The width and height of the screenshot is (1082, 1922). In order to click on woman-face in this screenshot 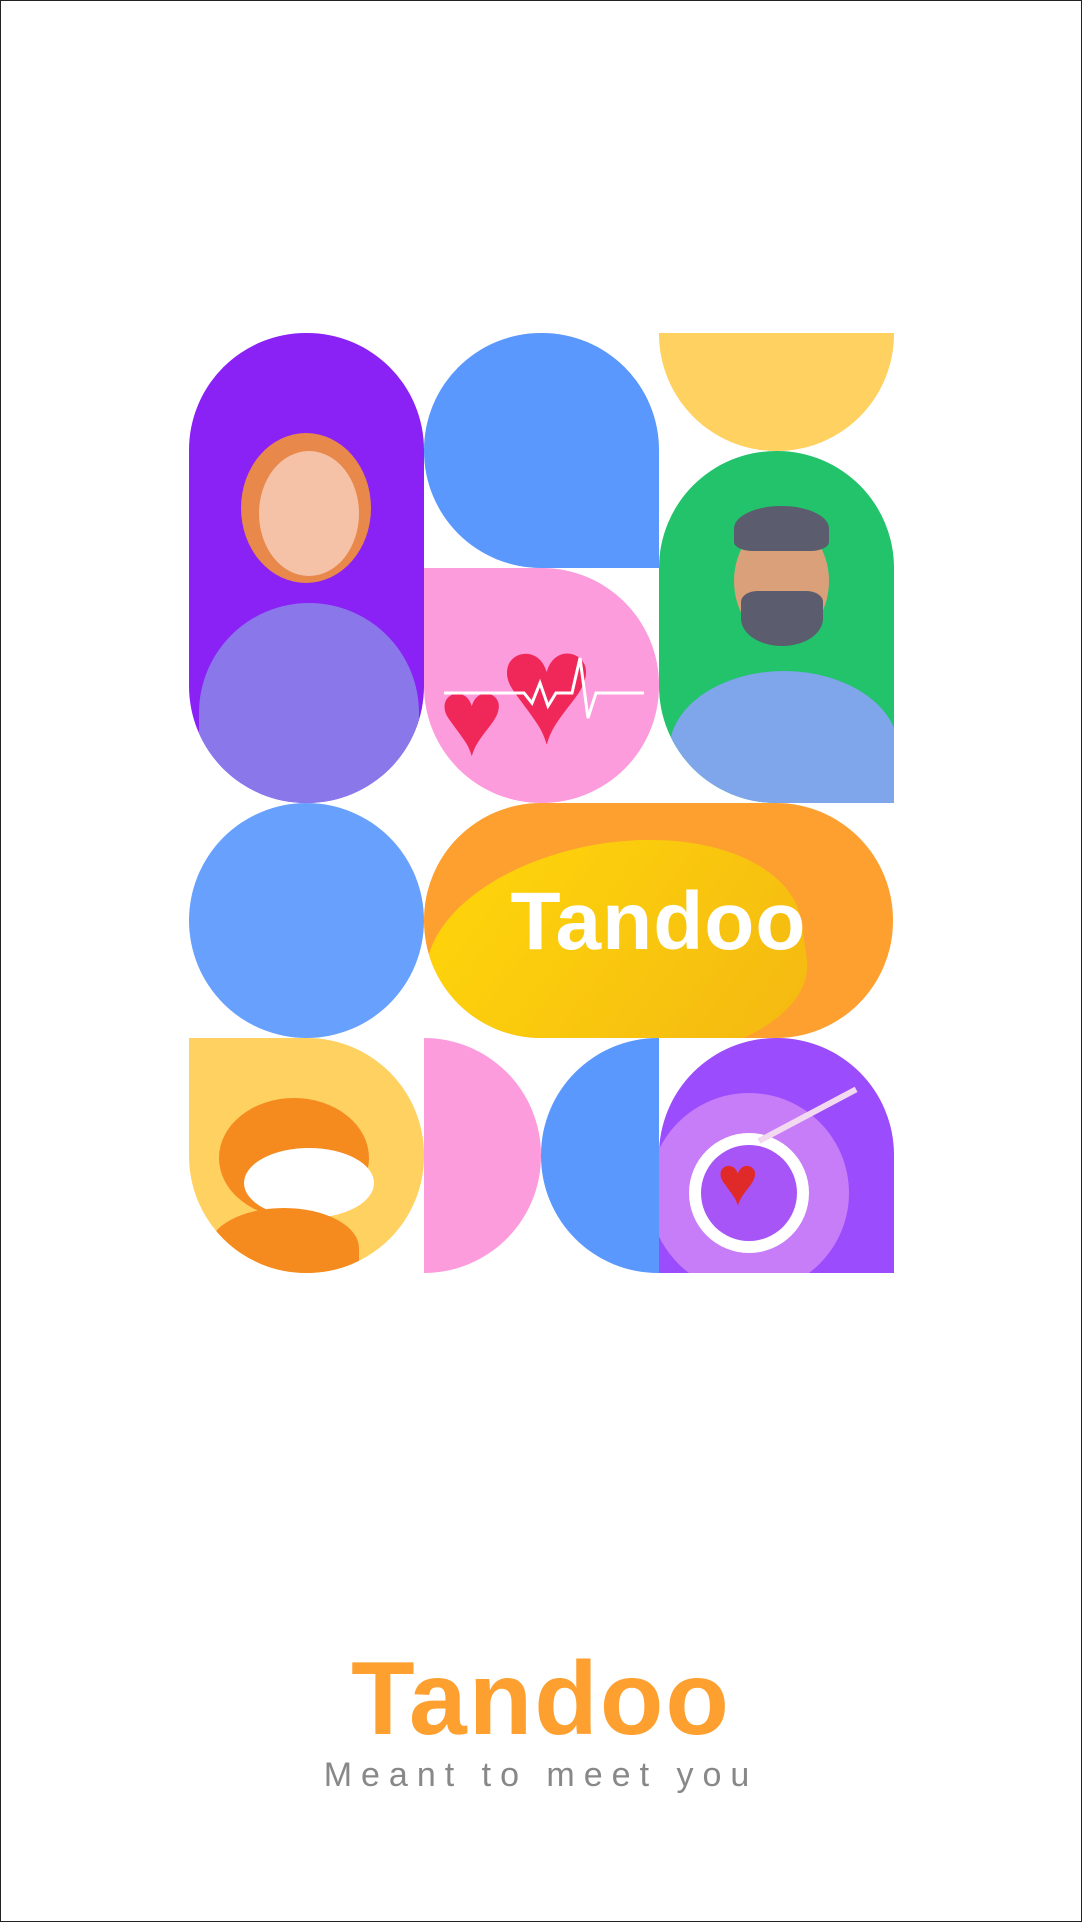, I will do `click(309, 513)`.